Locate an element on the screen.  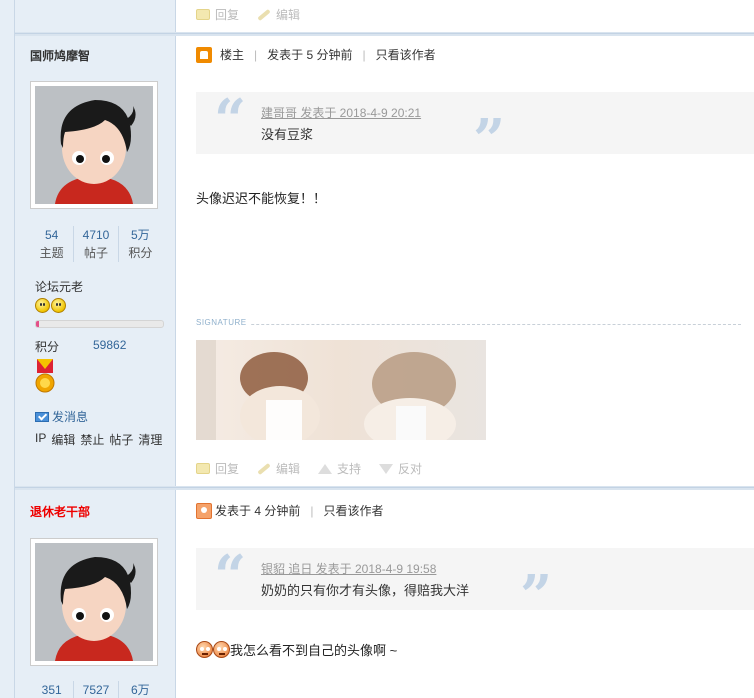
prev-post-content: 回复 编辑 is located at coordinates (465, 16).